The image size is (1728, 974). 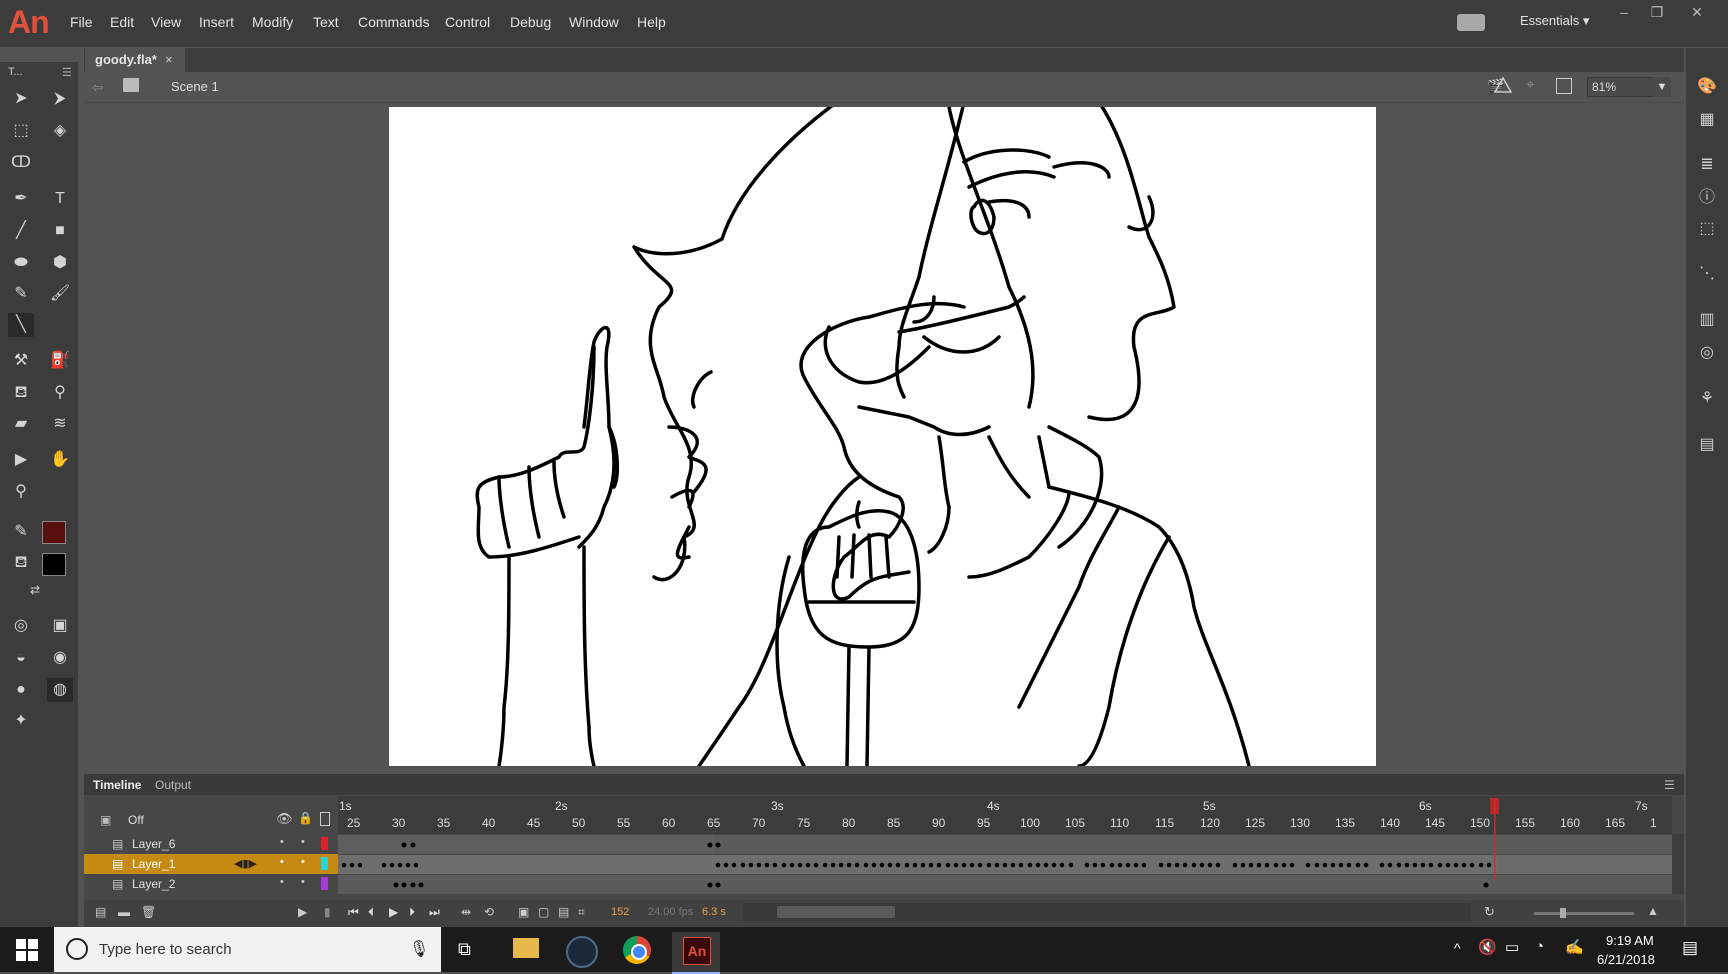 I want to click on layer-row: ▤ Layer_6 • •, so click(x=211, y=844).